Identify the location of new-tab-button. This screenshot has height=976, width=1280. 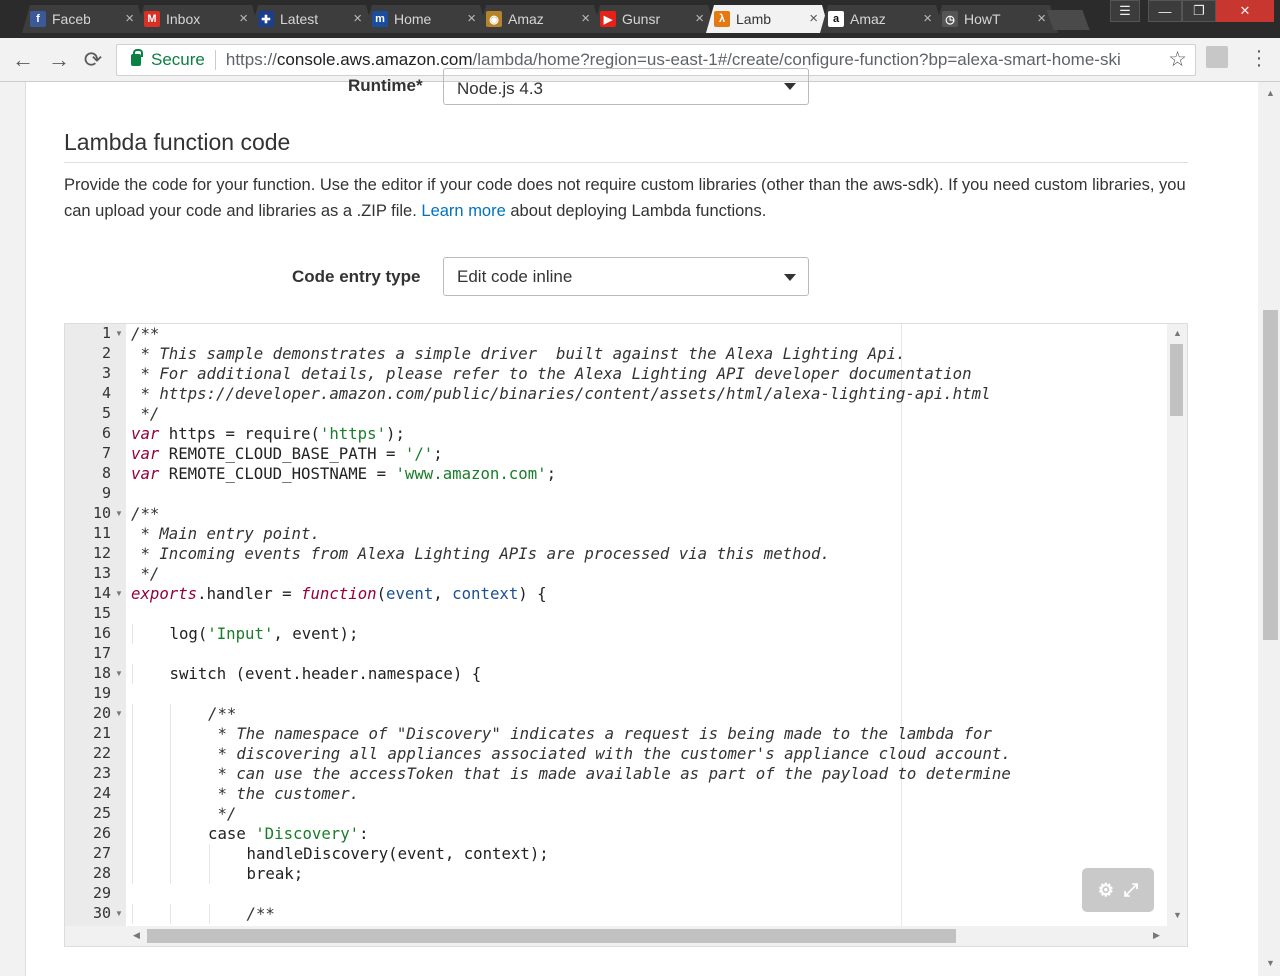
(1068, 20).